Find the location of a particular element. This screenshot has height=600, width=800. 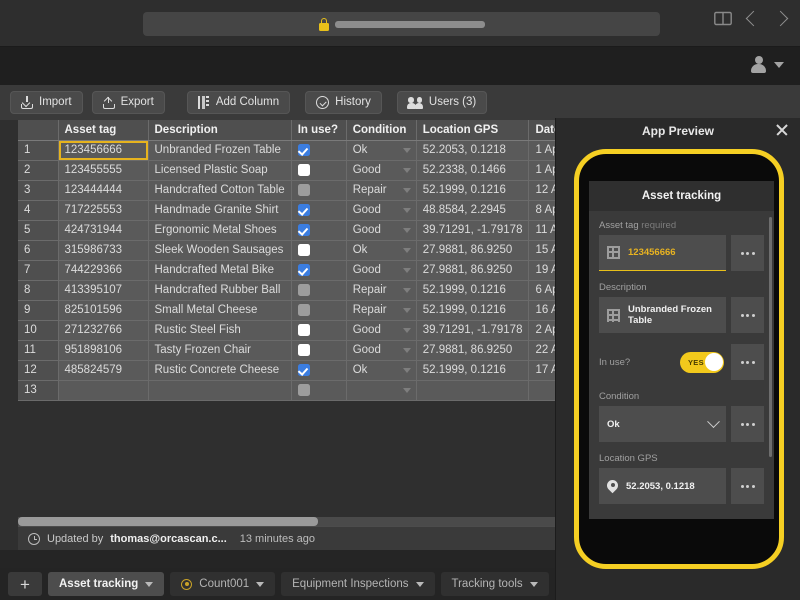

cell-asset-tag: 424731944 is located at coordinates (103, 230).